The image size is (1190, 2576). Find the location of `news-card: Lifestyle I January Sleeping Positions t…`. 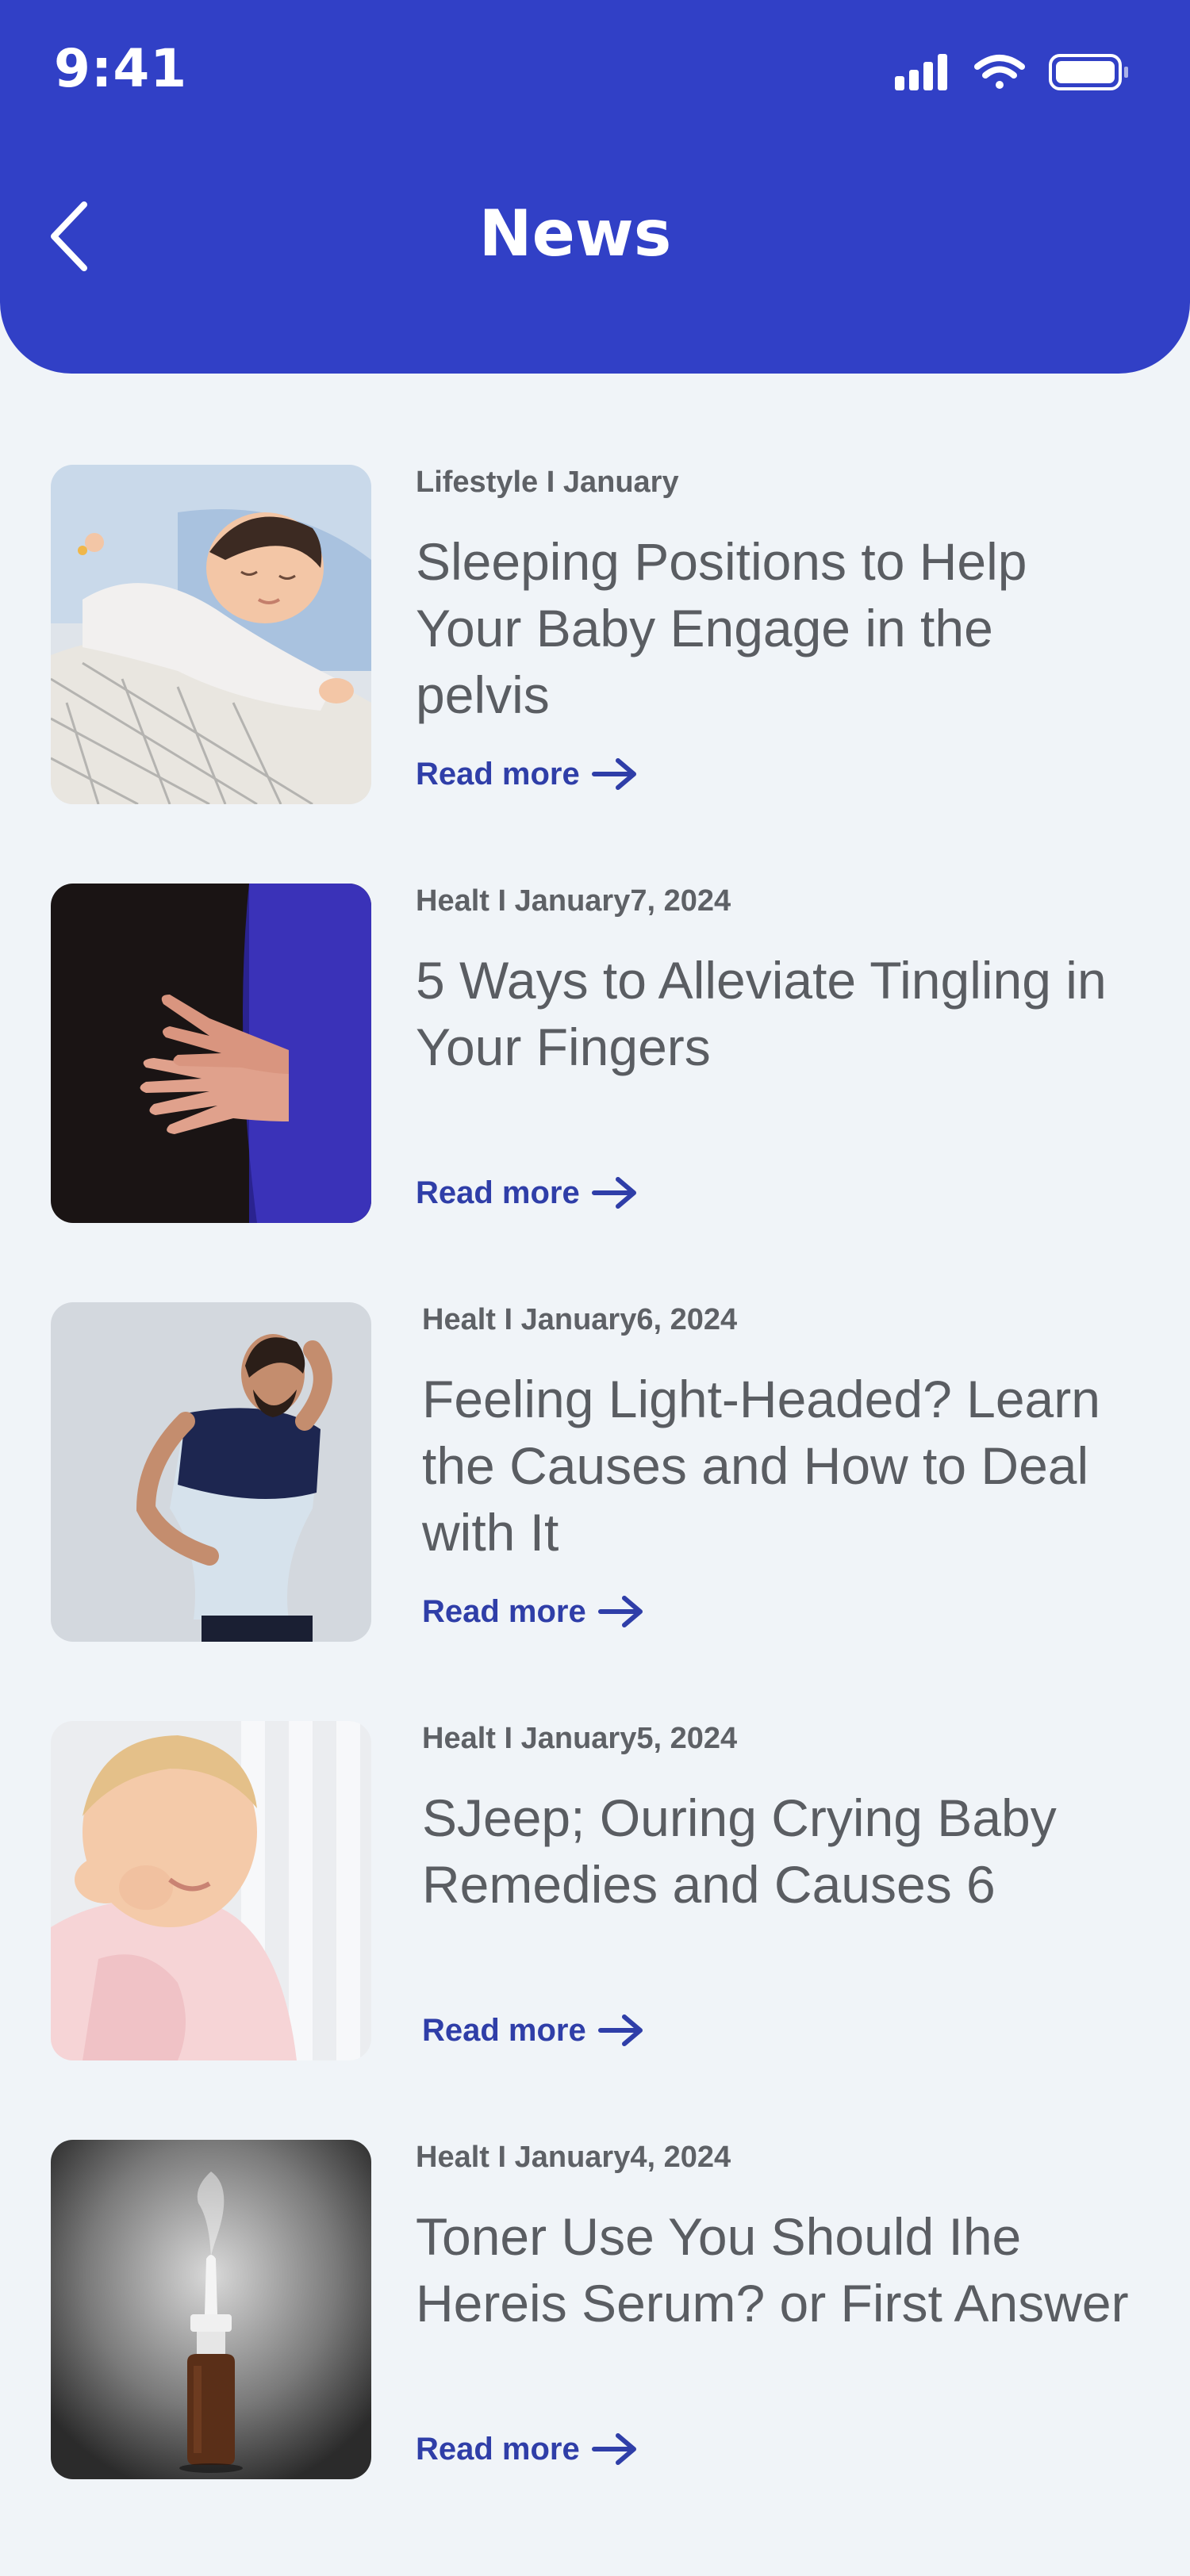

news-card: Lifestyle I January Sleeping Positions t… is located at coordinates (606, 635).